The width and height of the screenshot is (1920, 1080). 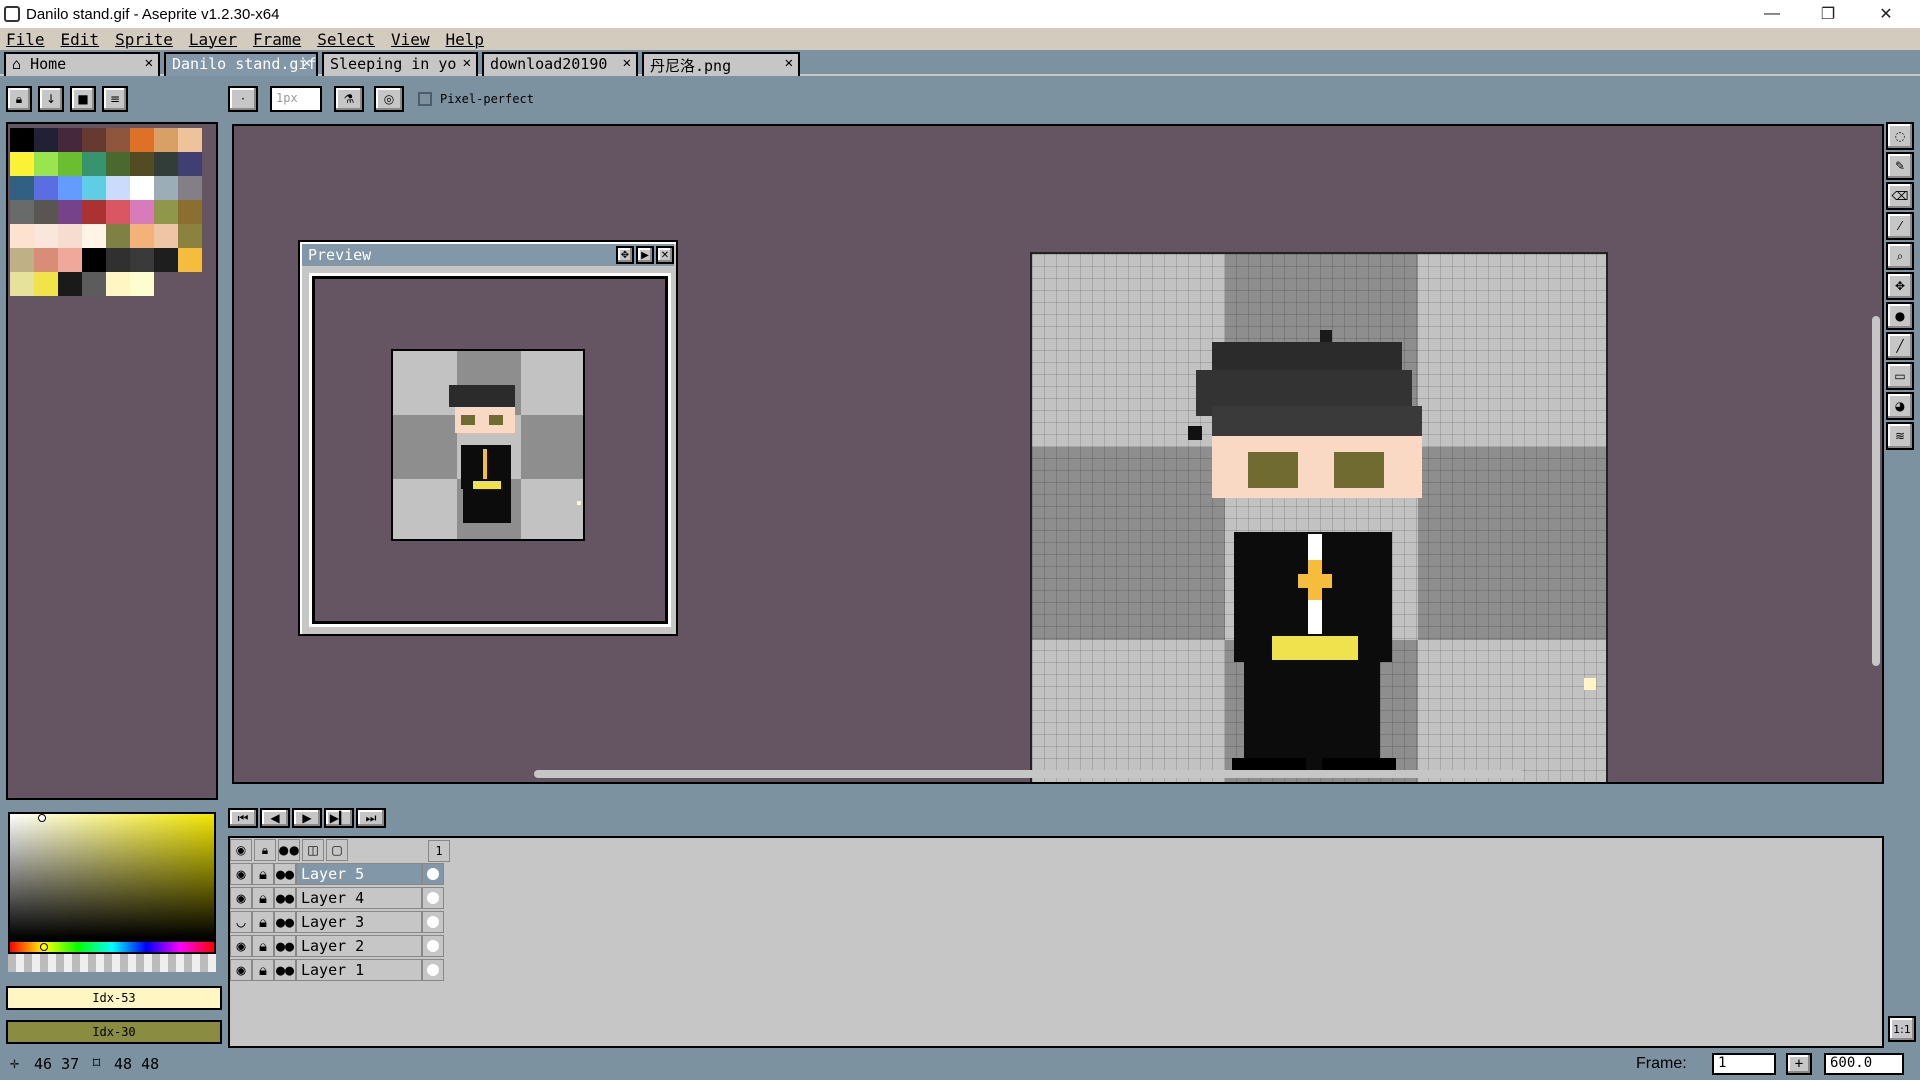 What do you see at coordinates (25, 39) in the screenshot?
I see `menu-file: File` at bounding box center [25, 39].